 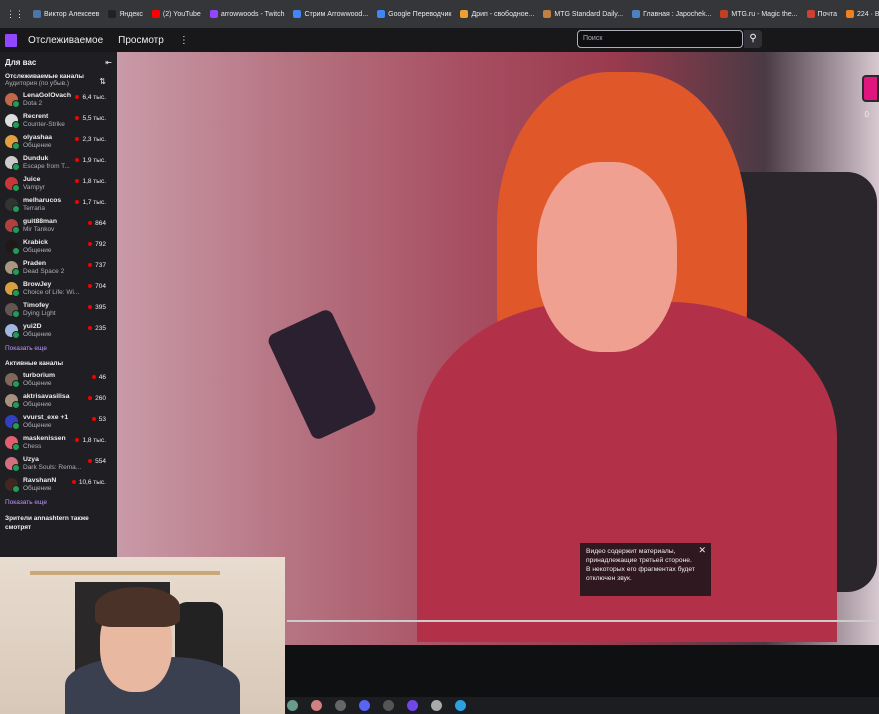 I want to click on viewer-count: 704, so click(x=97, y=286).